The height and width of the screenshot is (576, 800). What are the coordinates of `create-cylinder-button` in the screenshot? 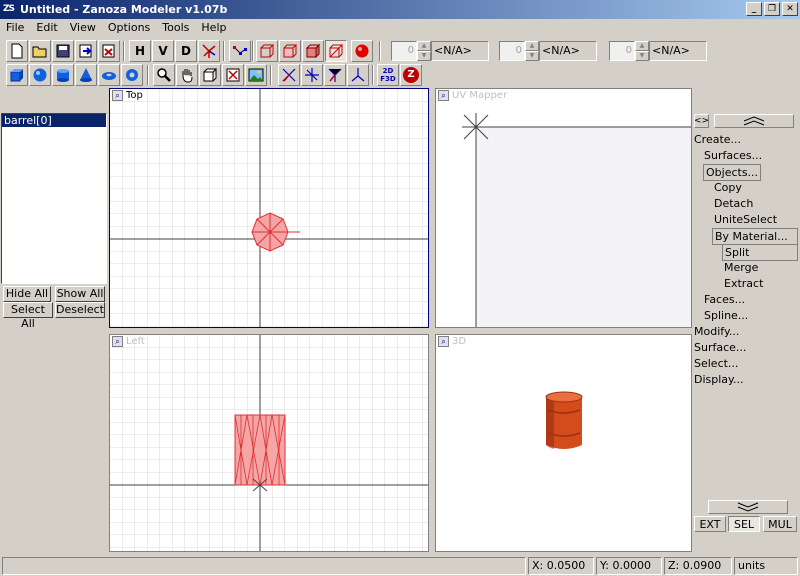 It's located at (63, 75).